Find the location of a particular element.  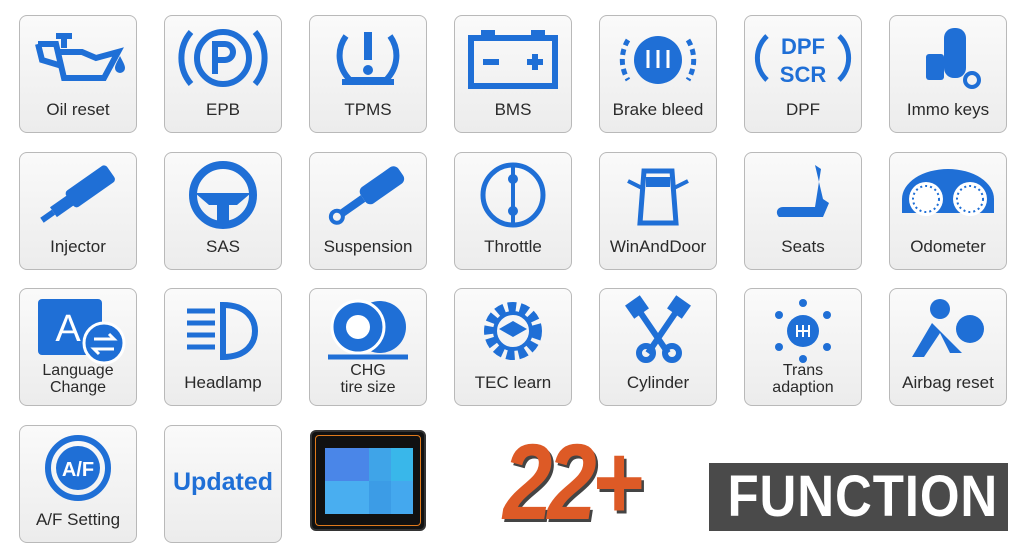

tile-headlamp: Headlamp is located at coordinates (223, 347).